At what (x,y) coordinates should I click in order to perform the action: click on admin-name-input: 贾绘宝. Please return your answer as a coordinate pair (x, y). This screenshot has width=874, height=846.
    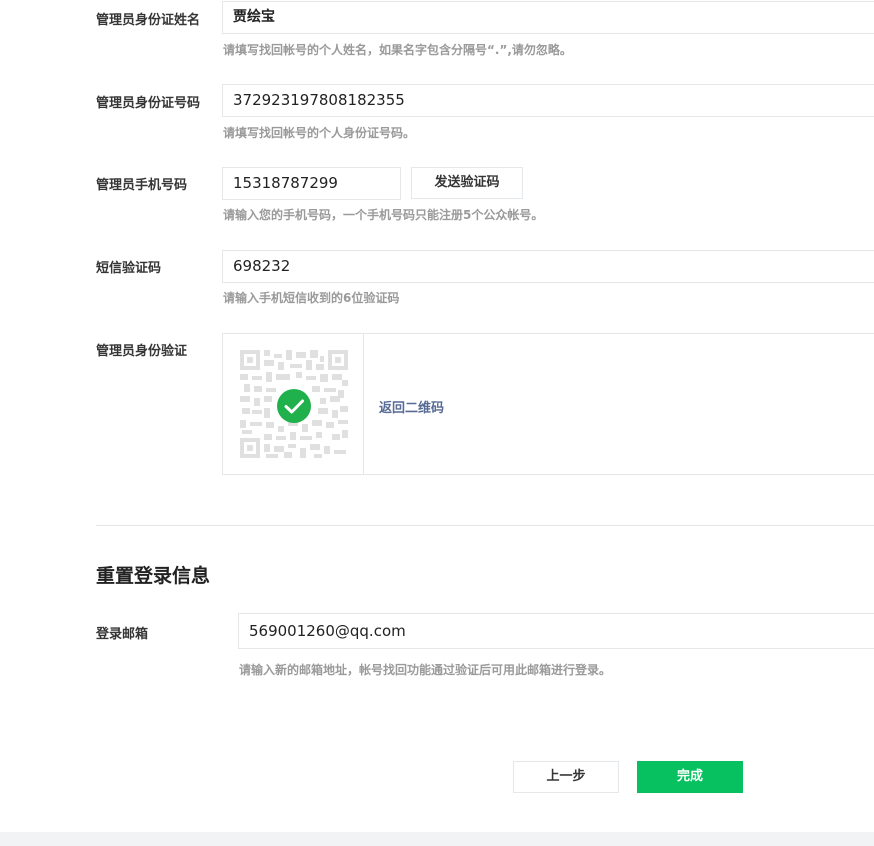
    Looking at the image, I should click on (548, 17).